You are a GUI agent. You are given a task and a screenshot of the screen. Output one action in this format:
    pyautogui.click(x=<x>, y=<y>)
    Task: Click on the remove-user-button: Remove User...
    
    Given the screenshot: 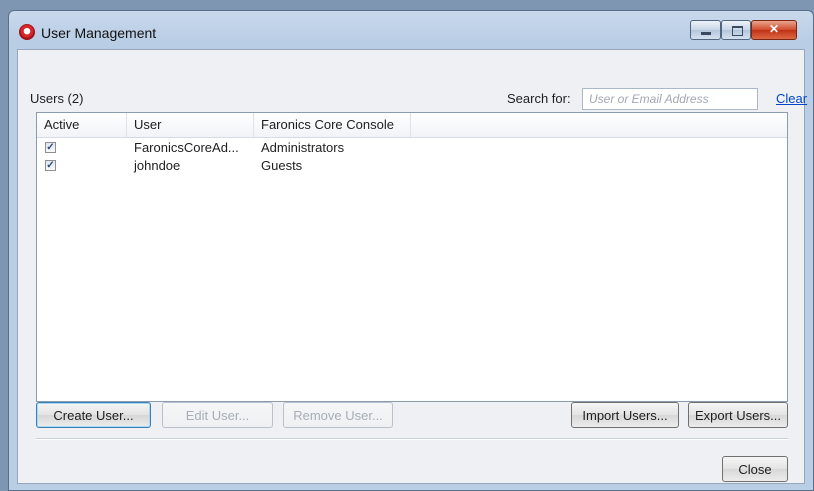 What is the action you would take?
    pyautogui.click(x=338, y=415)
    